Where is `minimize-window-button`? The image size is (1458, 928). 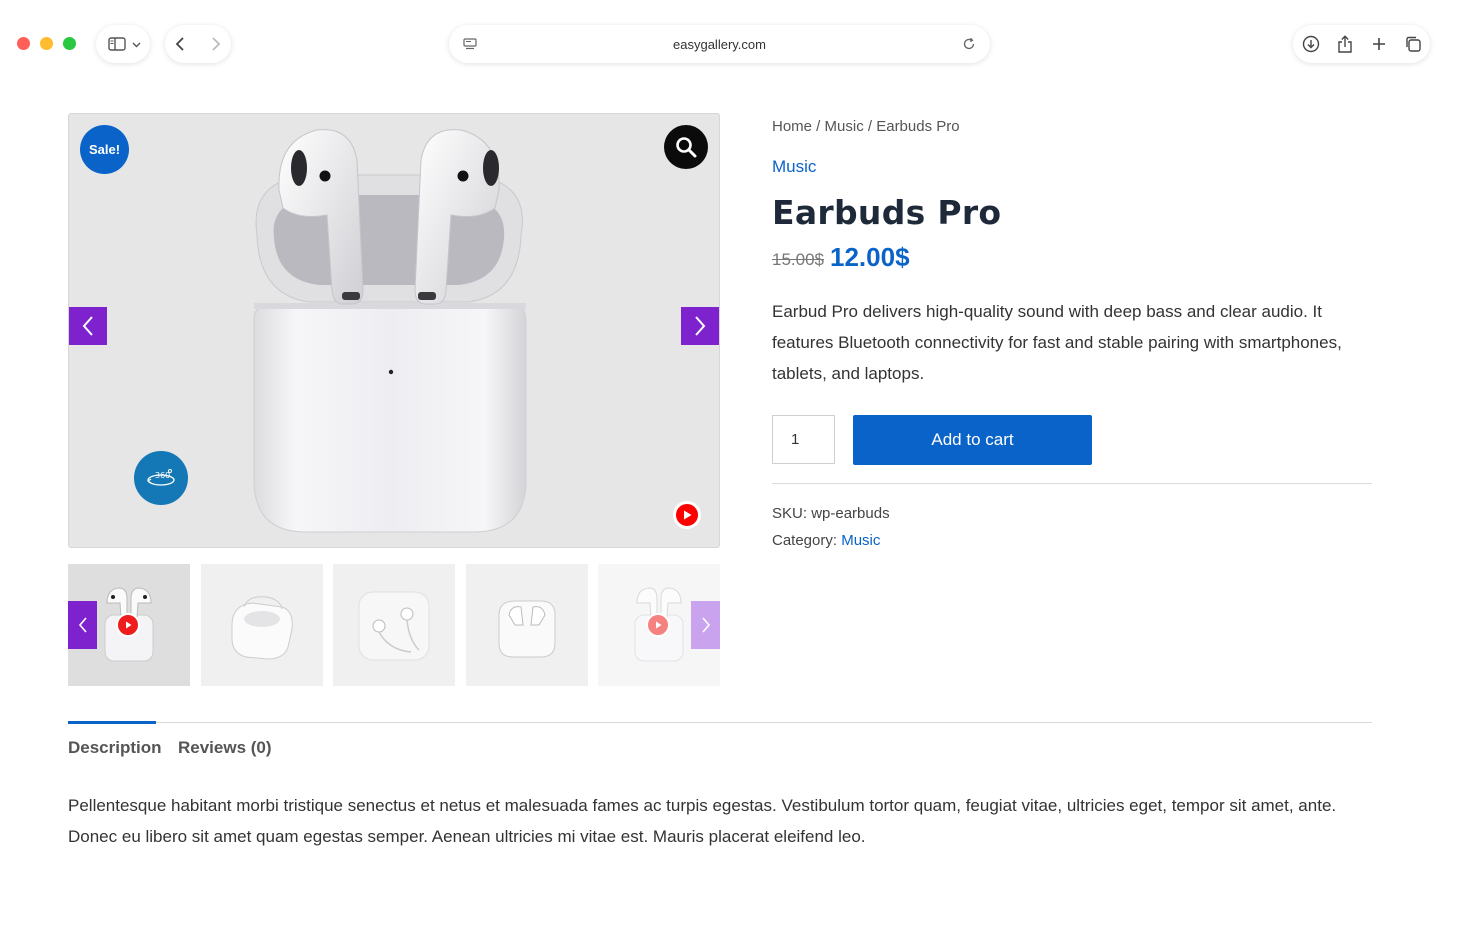
minimize-window-button is located at coordinates (46, 43).